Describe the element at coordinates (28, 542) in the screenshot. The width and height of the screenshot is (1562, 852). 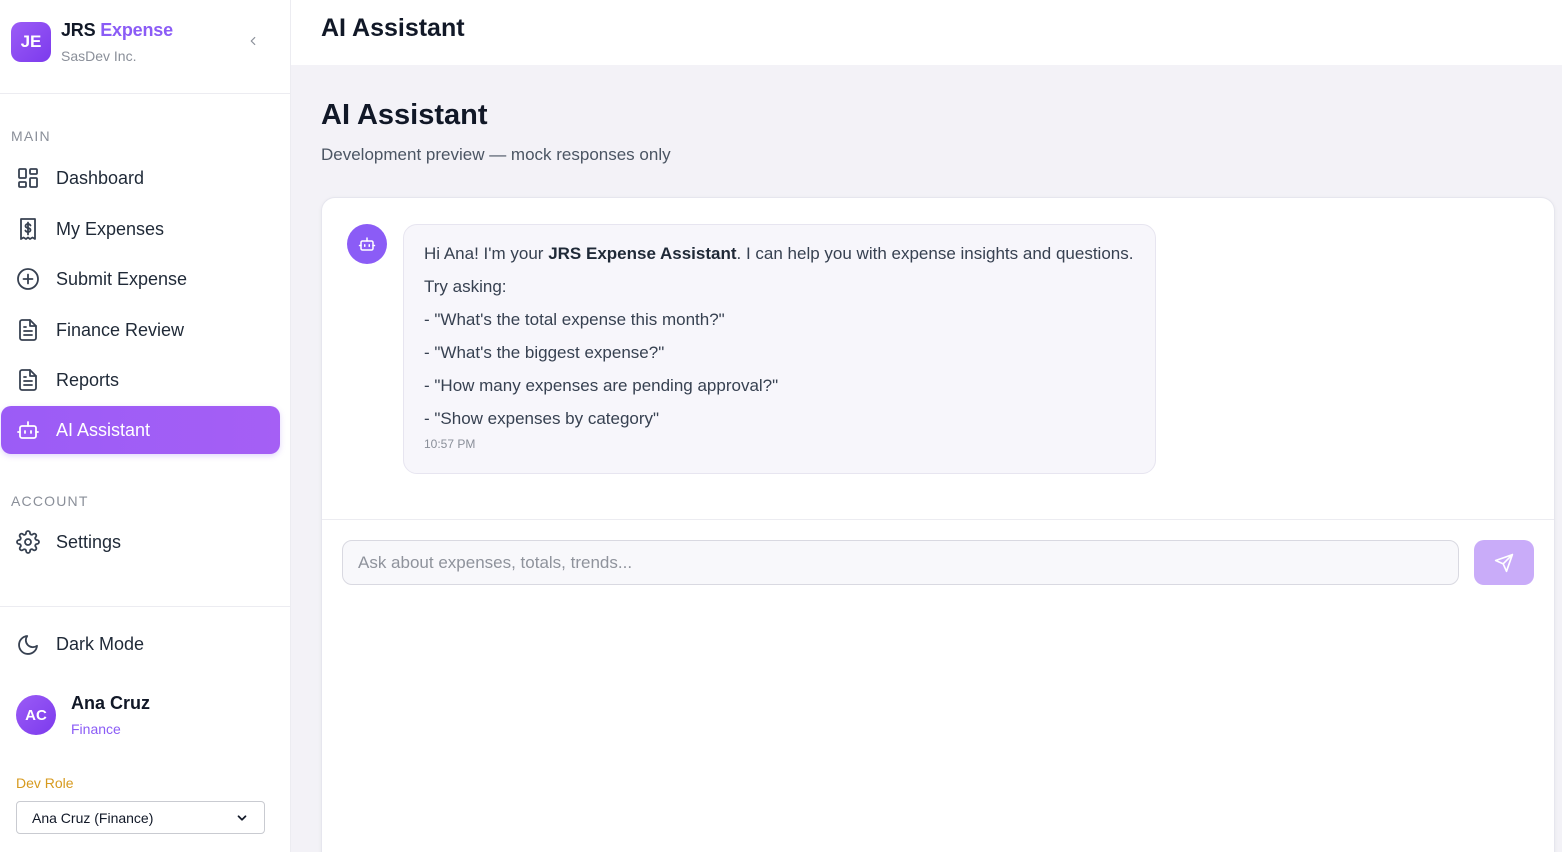
I see `gear-icon` at that location.